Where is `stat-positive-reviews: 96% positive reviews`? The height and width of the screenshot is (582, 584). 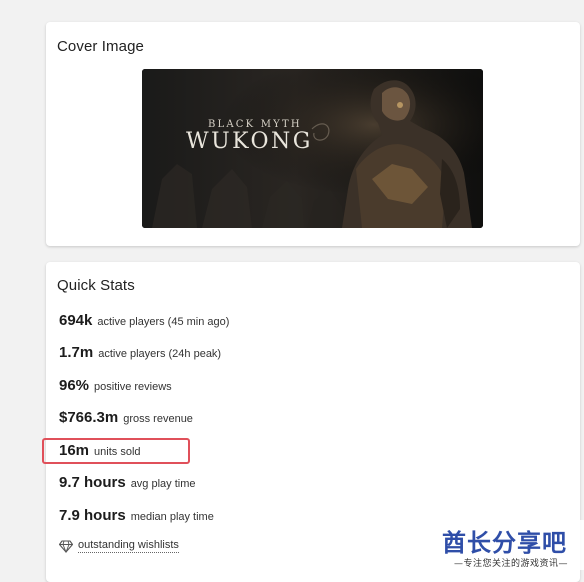
stat-positive-reviews: 96% positive reviews is located at coordinates (115, 388).